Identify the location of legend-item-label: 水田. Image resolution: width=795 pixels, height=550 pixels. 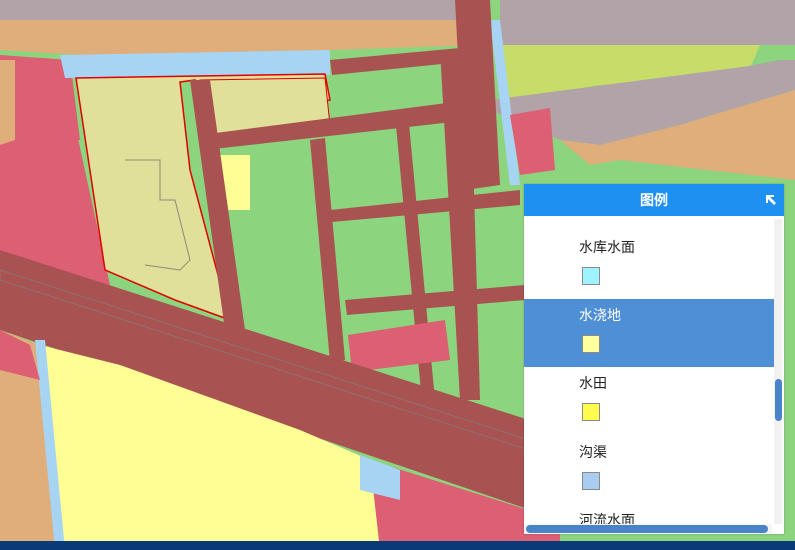
(593, 384).